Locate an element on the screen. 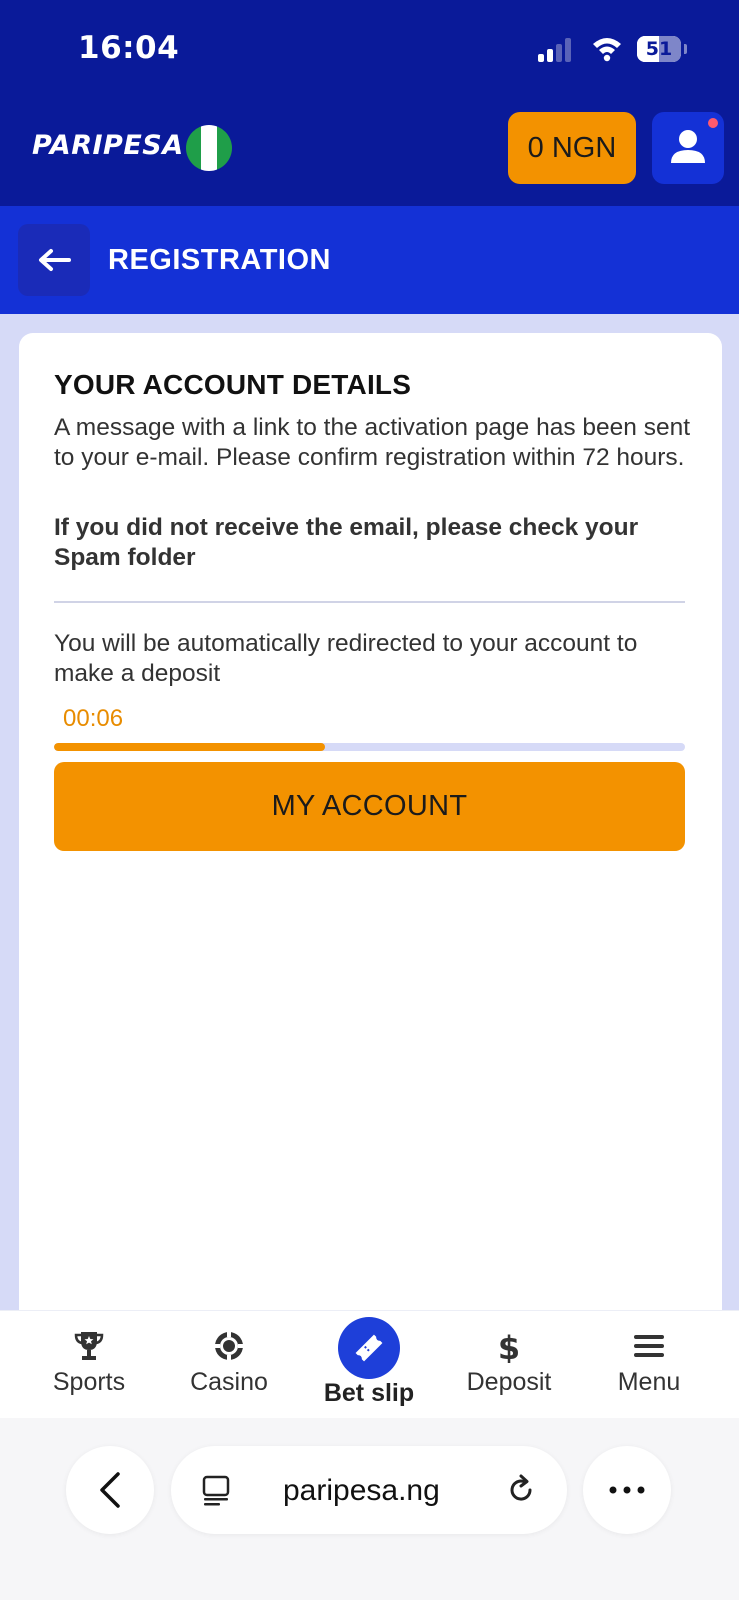  status-time: 16:04 is located at coordinates (129, 48).